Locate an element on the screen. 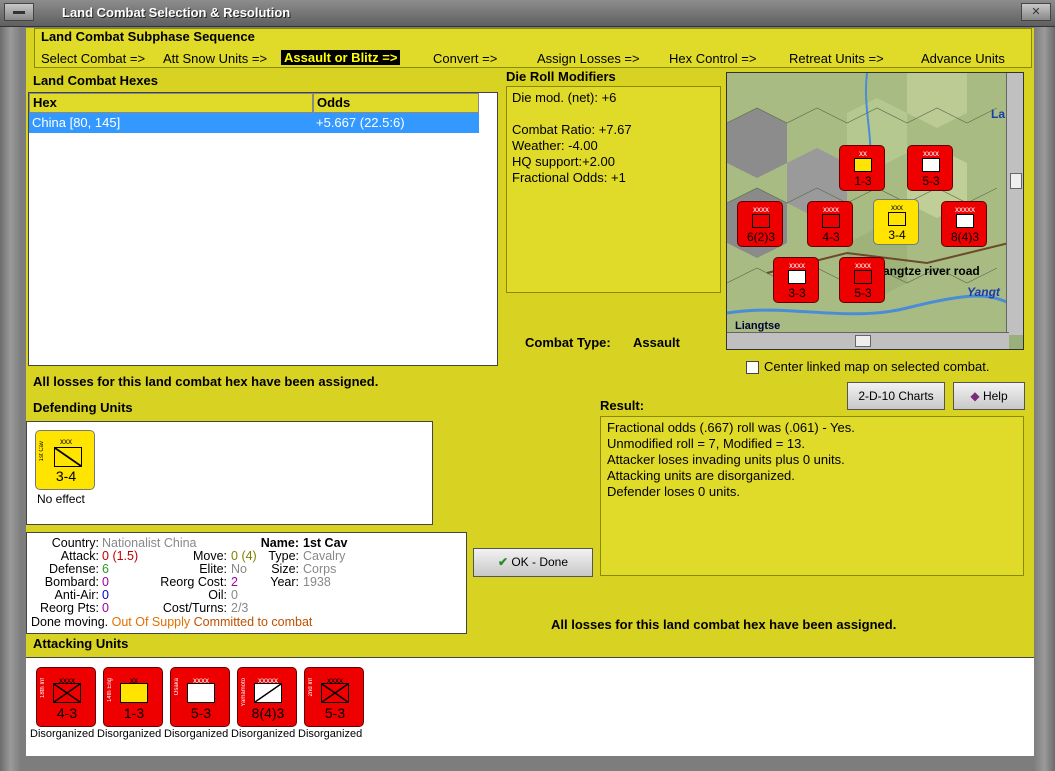 Image resolution: width=1055 pixels, height=771 pixels. map-label-yangtze-road: angtze river road is located at coordinates (931, 271).